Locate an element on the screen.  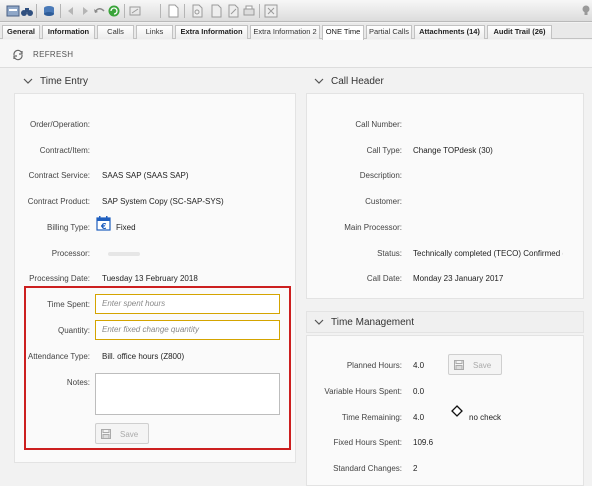
calendar-euro-icon: € is located at coordinates (104, 223).